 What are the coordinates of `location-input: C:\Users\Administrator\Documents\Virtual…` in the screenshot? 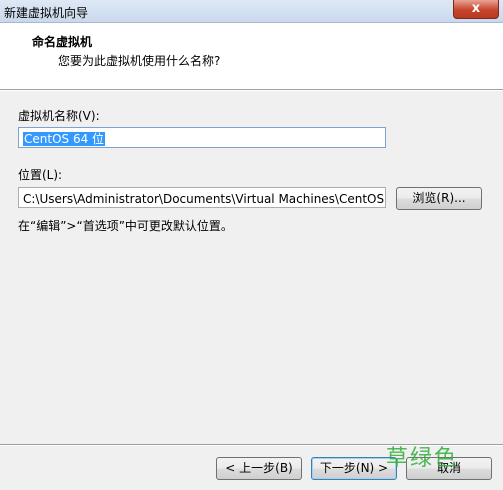 It's located at (202, 197).